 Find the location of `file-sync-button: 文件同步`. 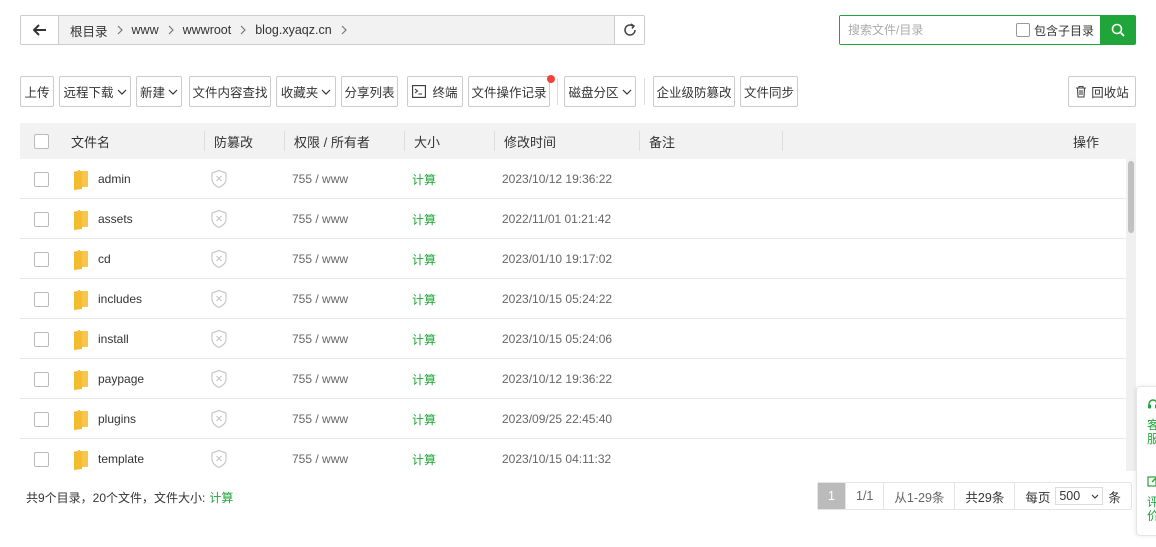

file-sync-button: 文件同步 is located at coordinates (769, 91).